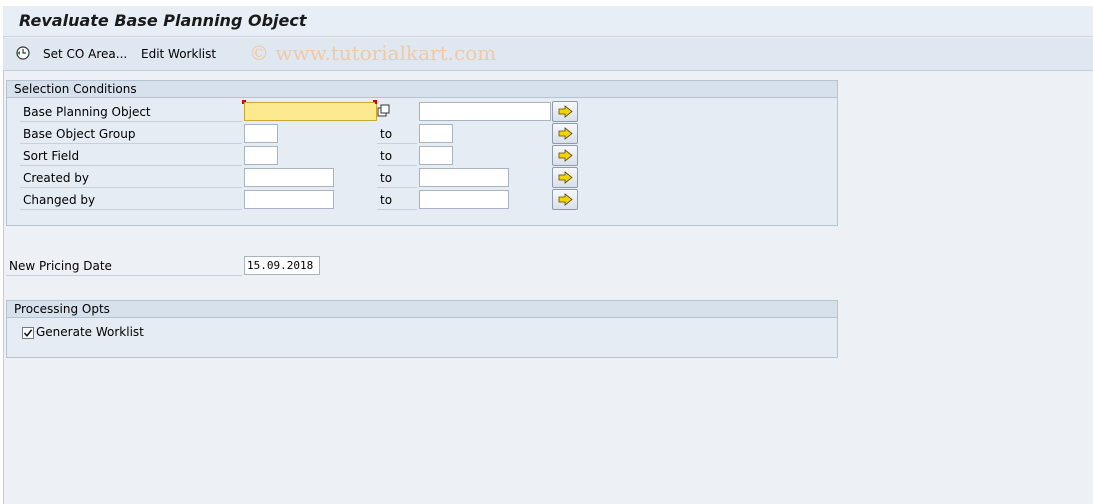  What do you see at coordinates (373, 53) in the screenshot?
I see `watermark-text: © www.tutorialkart.com` at bounding box center [373, 53].